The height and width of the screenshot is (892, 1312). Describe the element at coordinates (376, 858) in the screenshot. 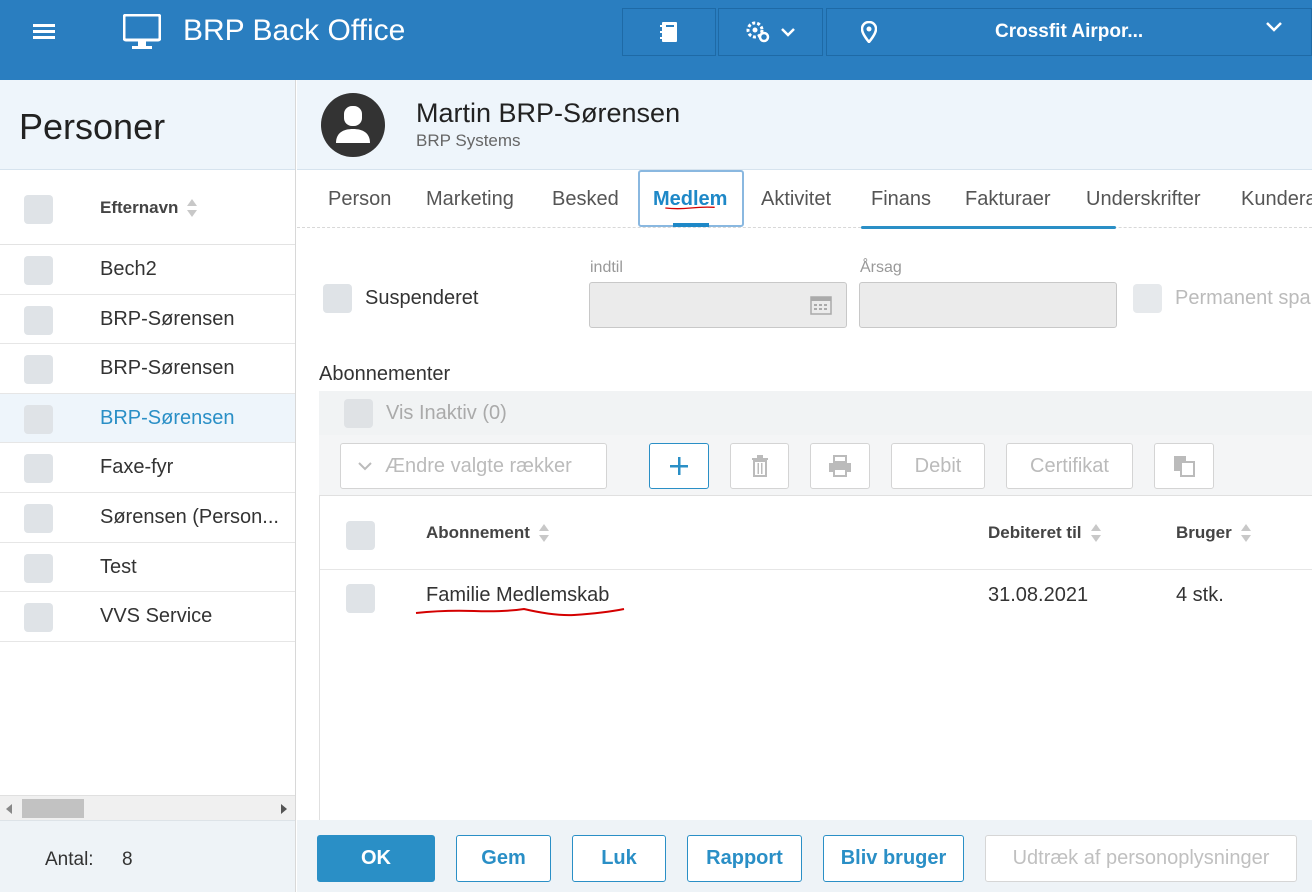

I see `ok-button: OK` at that location.